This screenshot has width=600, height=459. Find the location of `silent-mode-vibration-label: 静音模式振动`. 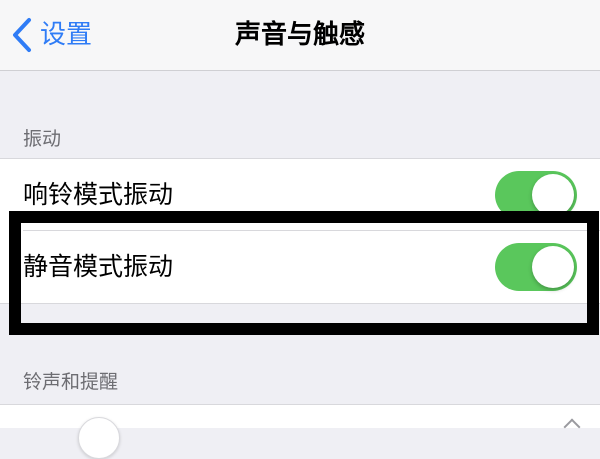

silent-mode-vibration-label: 静音模式振动 is located at coordinates (98, 266).